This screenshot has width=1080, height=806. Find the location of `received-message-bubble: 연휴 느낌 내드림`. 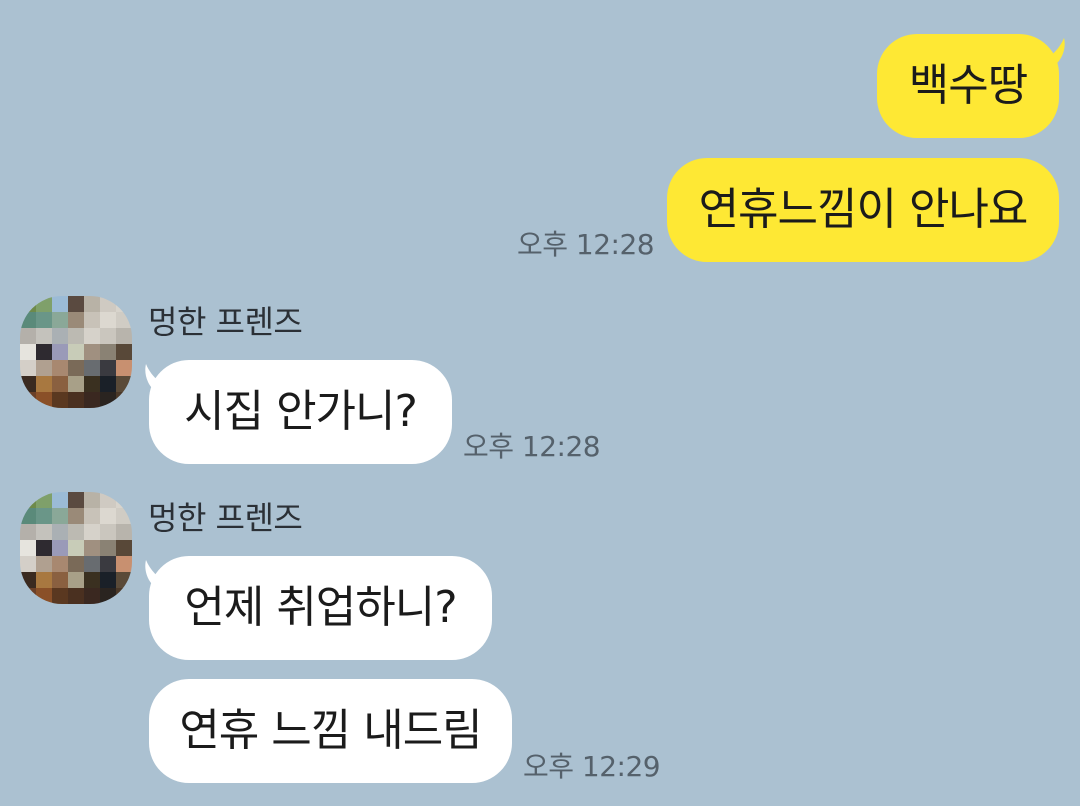

received-message-bubble: 연휴 느낌 내드림 is located at coordinates (330, 731).